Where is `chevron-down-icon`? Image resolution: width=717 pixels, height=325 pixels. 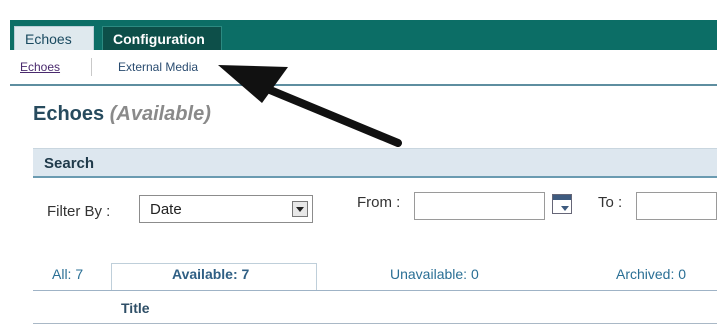
chevron-down-icon is located at coordinates (300, 209).